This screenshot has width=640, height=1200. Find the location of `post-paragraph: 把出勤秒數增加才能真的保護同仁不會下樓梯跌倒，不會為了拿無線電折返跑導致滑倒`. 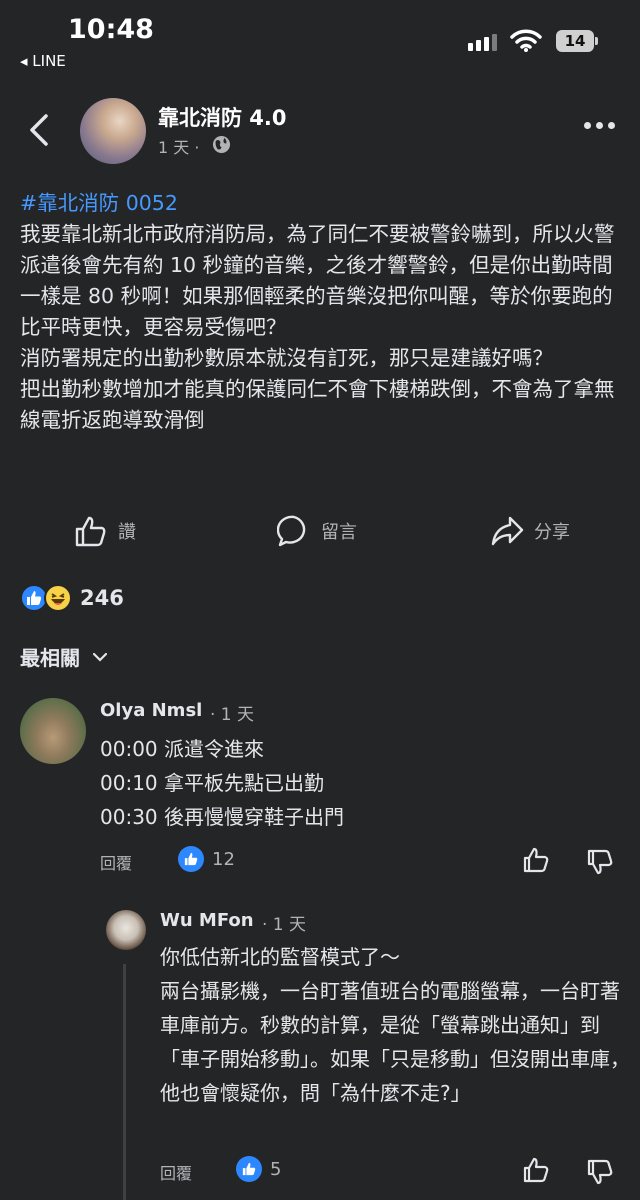

post-paragraph: 把出勤秒數增加才能真的保護同仁不會下樓梯跌倒，不會為了拿無線電折返跑導致滑倒 is located at coordinates (317, 404).